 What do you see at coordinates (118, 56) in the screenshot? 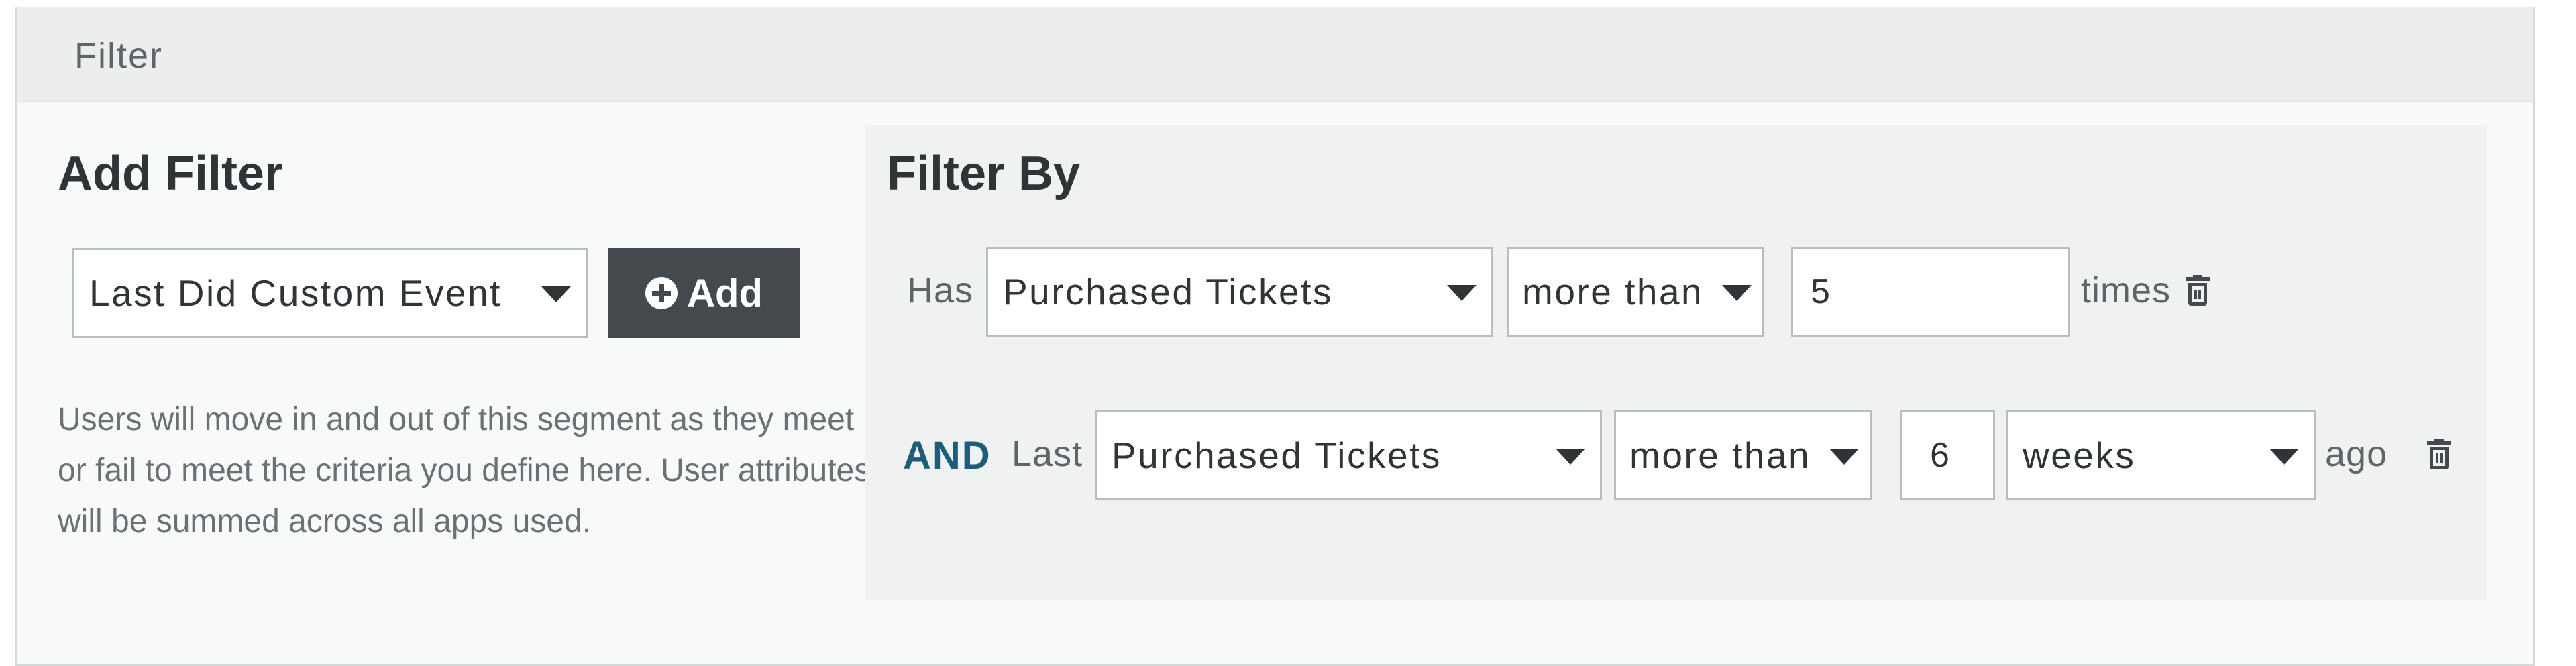
I see `panel-title: Filter` at bounding box center [118, 56].